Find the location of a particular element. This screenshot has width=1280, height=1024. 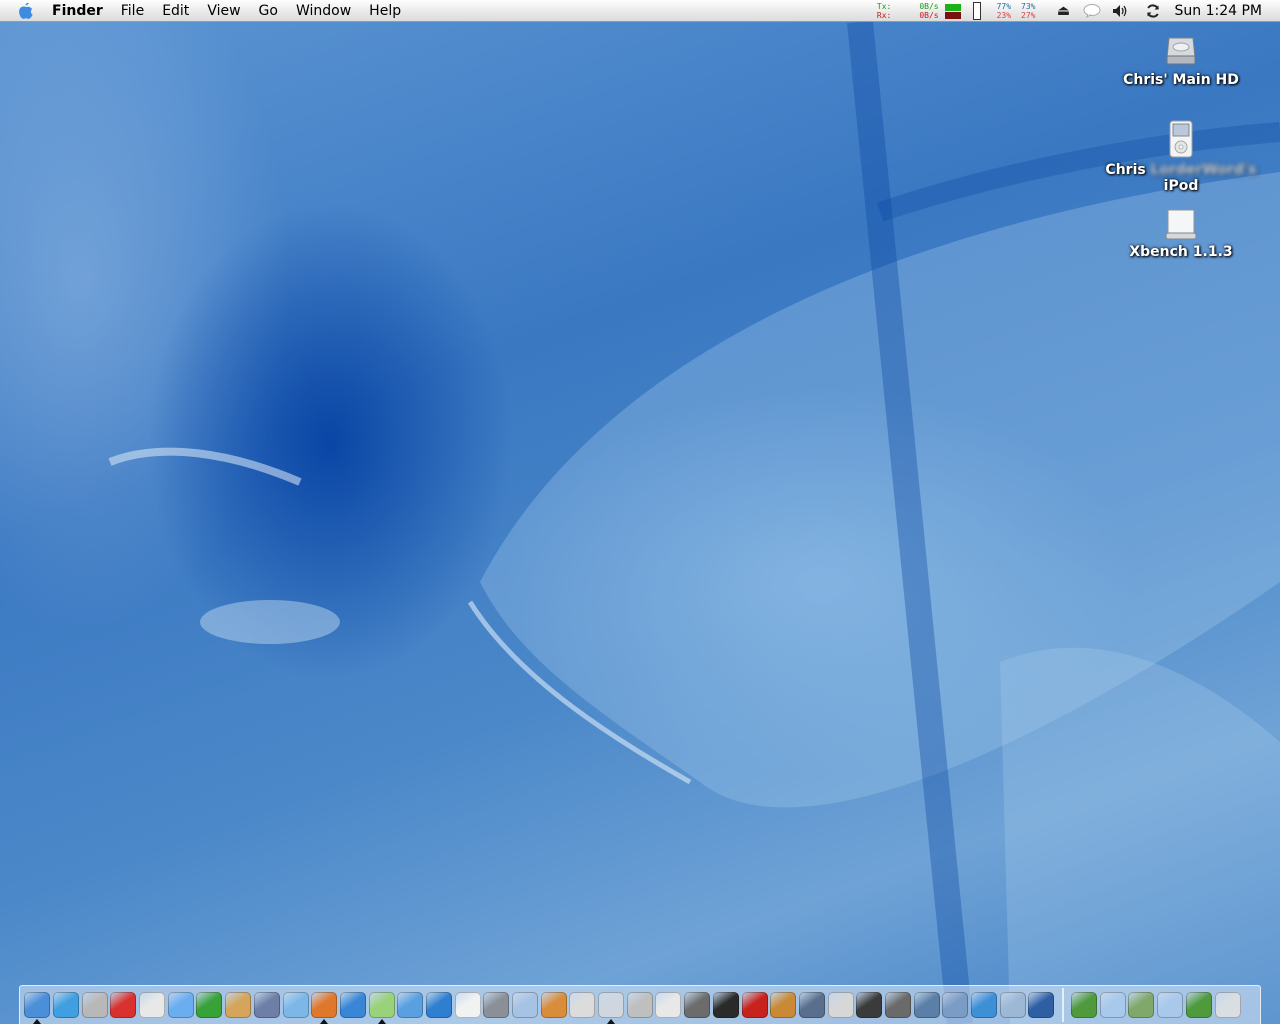

ical-icon is located at coordinates (467, 1005).